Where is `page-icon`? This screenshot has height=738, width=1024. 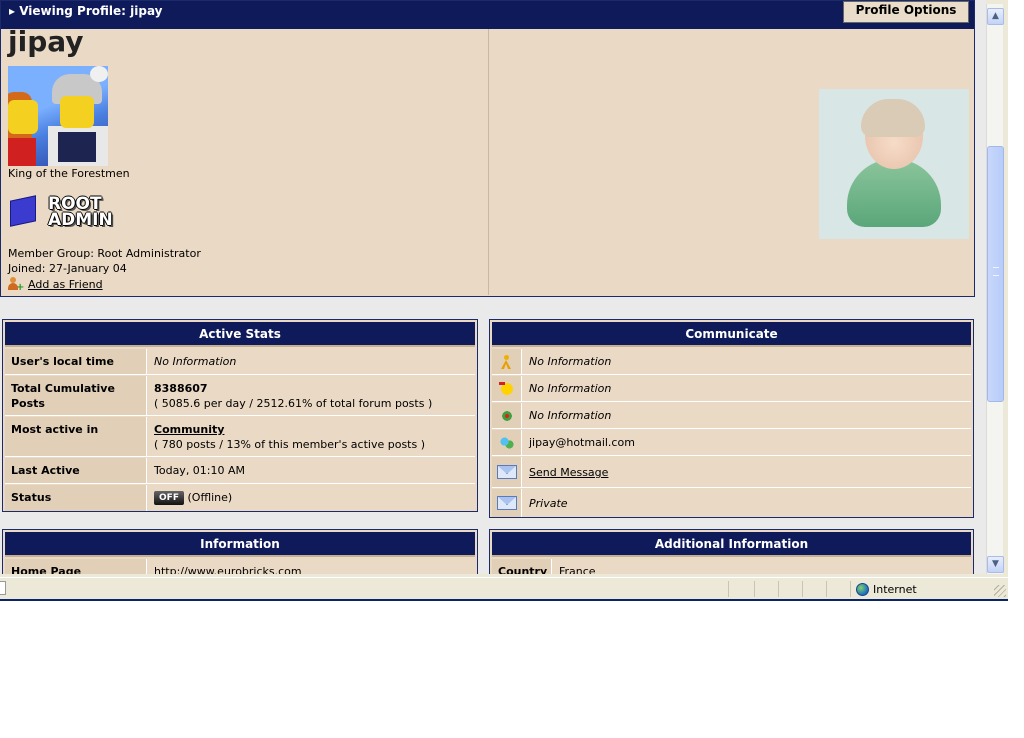
page-icon is located at coordinates (3, 588).